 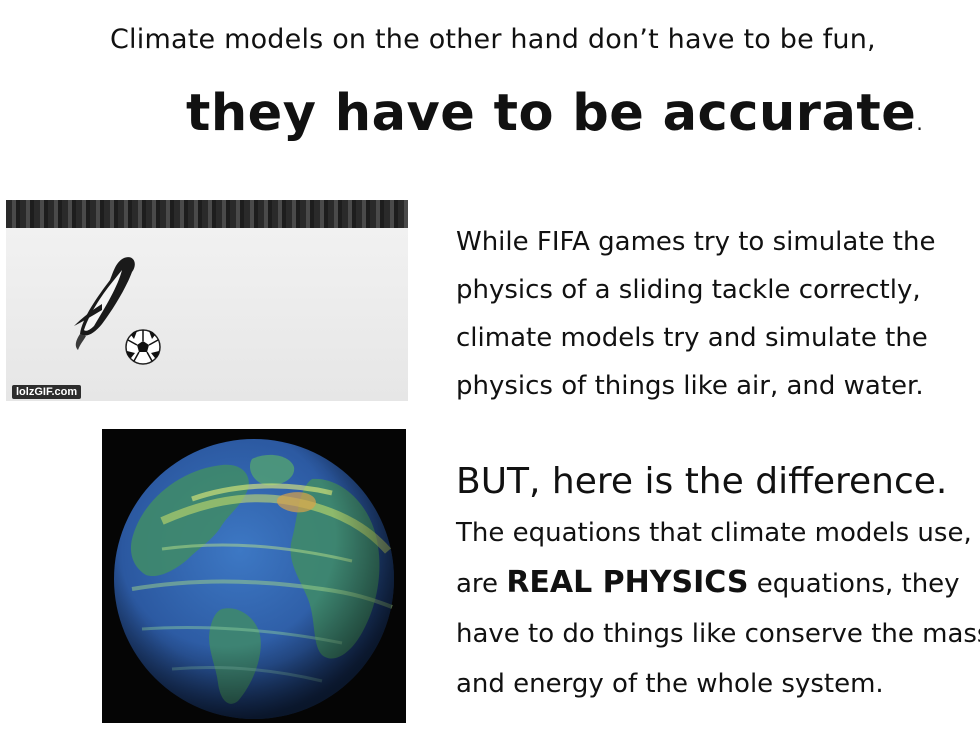 I want to click on headline-period: ., so click(x=920, y=123).